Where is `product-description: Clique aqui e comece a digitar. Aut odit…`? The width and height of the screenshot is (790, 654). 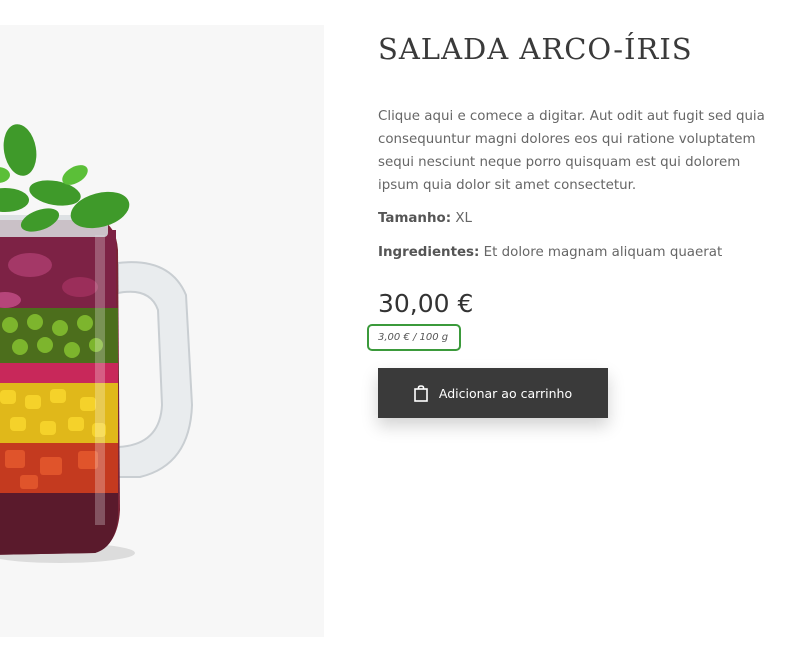 product-description: Clique aqui e comece a digitar. Aut odit… is located at coordinates (571, 151).